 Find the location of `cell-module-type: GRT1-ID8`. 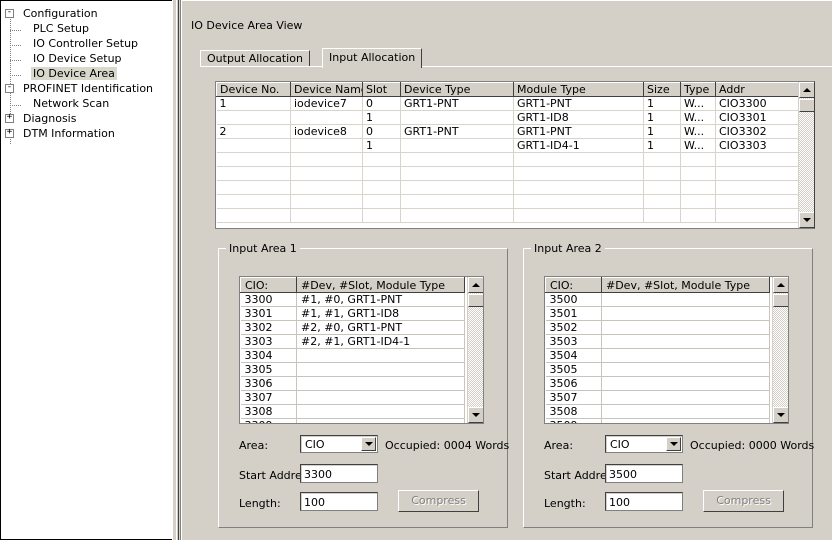

cell-module-type: GRT1-ID8 is located at coordinates (578, 117).